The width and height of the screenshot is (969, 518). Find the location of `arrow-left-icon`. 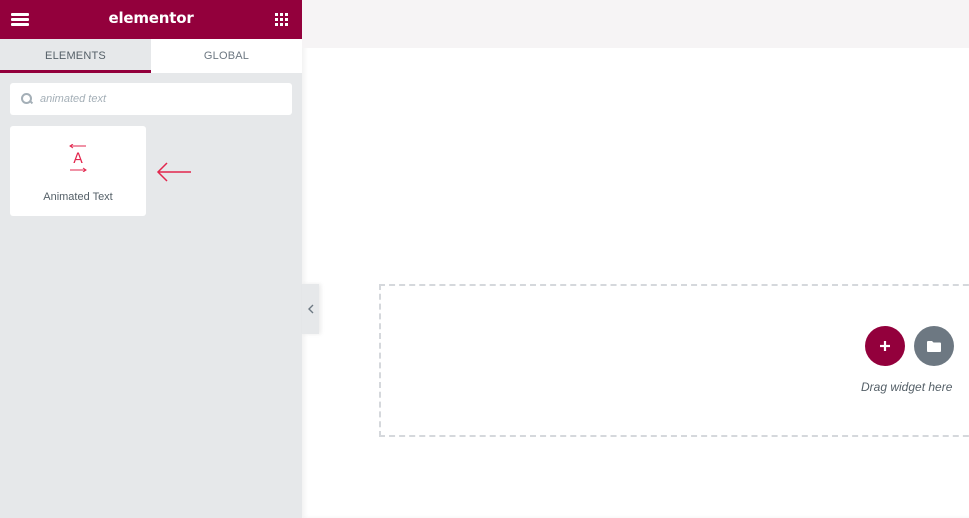

arrow-left-icon is located at coordinates (173, 172).